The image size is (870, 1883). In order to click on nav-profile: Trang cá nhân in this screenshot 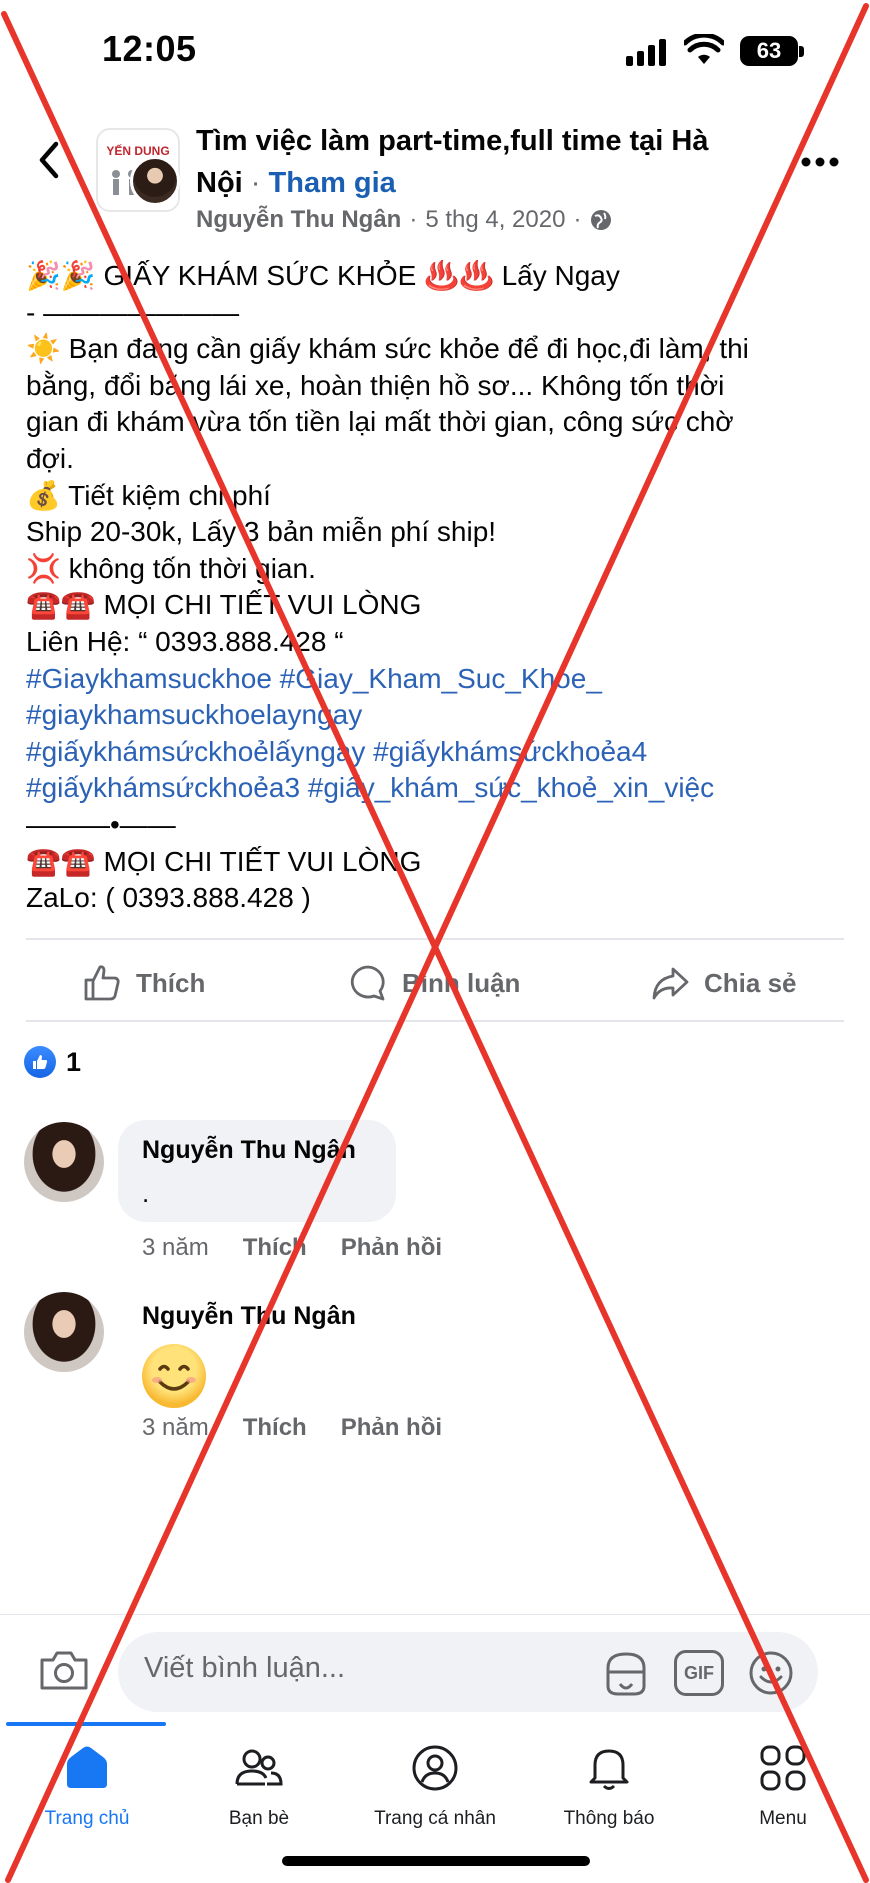, I will do `click(435, 1787)`.